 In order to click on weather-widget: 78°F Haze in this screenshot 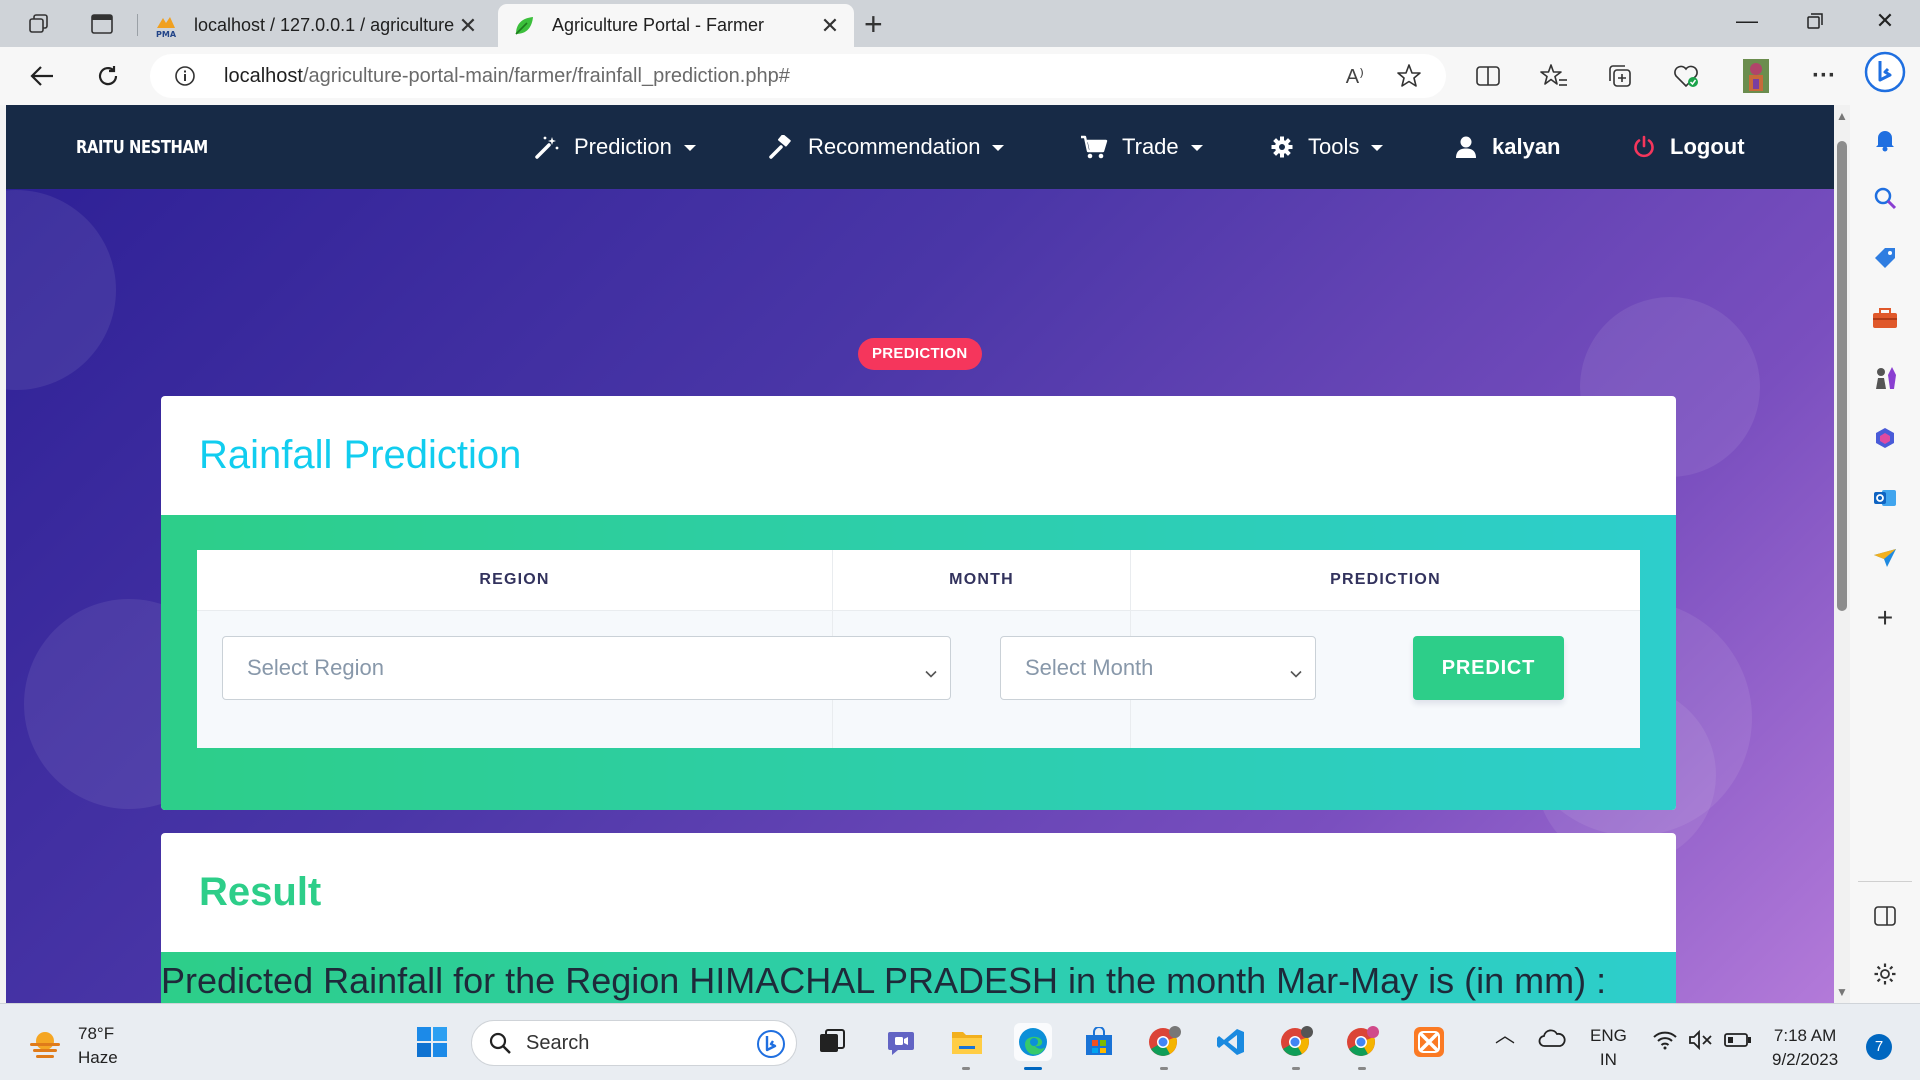, I will do `click(73, 1046)`.